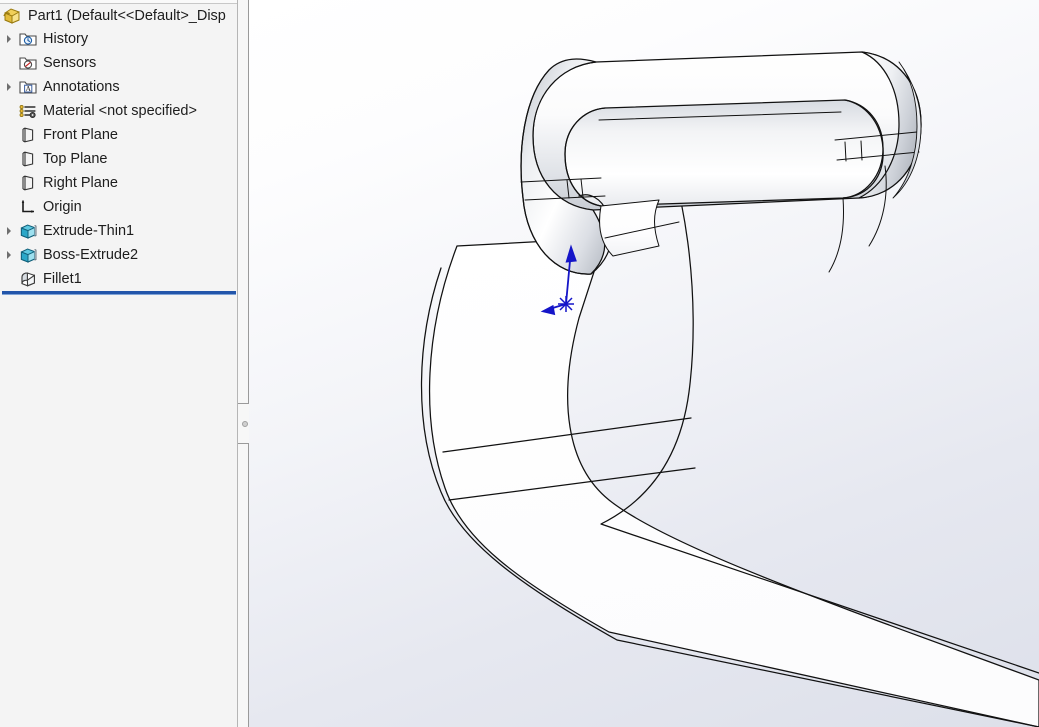 The image size is (1039, 727). Describe the element at coordinates (245, 423) in the screenshot. I see `splitter-grip-dot` at that location.